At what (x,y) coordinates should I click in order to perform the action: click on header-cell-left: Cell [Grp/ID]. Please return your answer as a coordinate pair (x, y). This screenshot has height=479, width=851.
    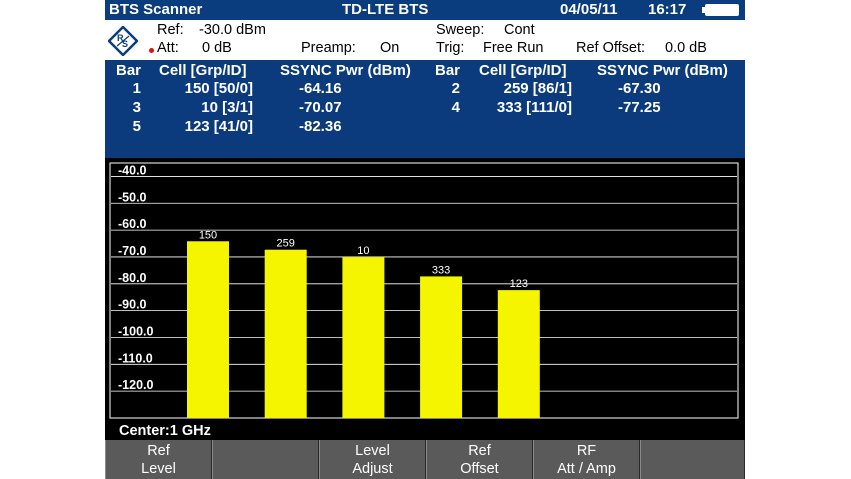
    Looking at the image, I should click on (203, 70).